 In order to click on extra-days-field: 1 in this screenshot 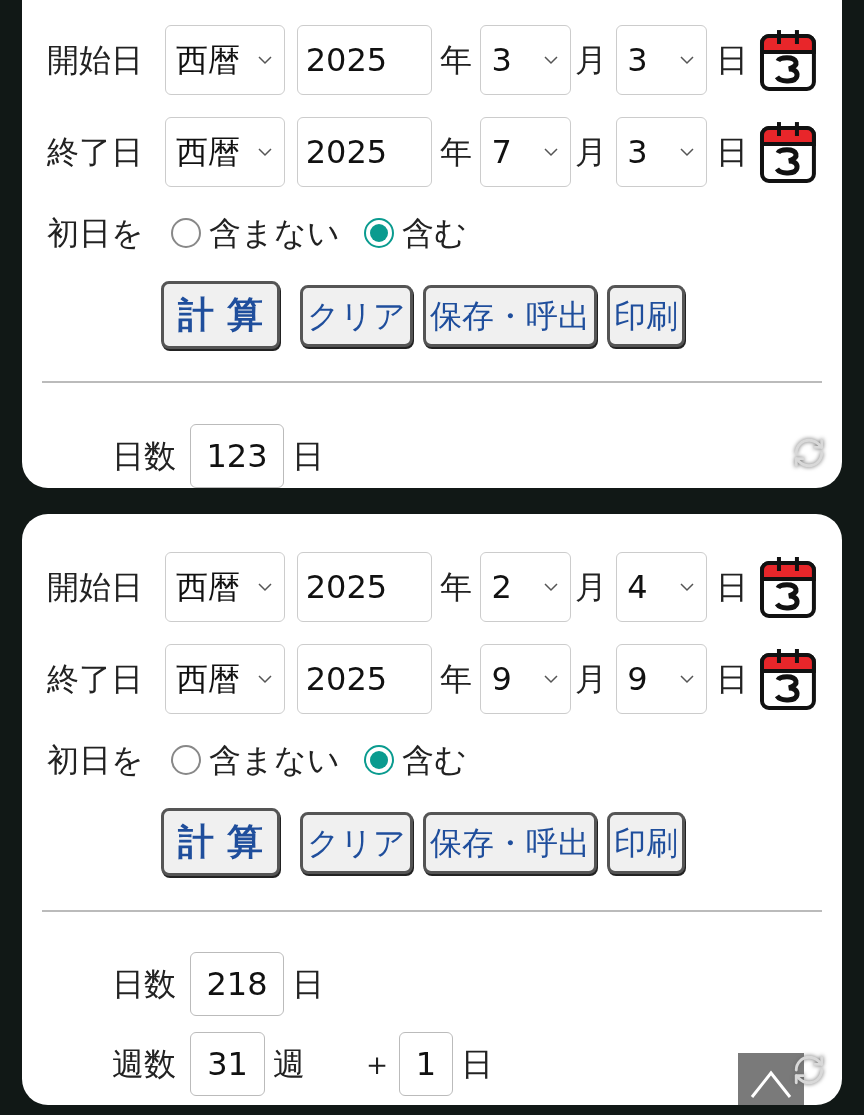, I will do `click(426, 1064)`.